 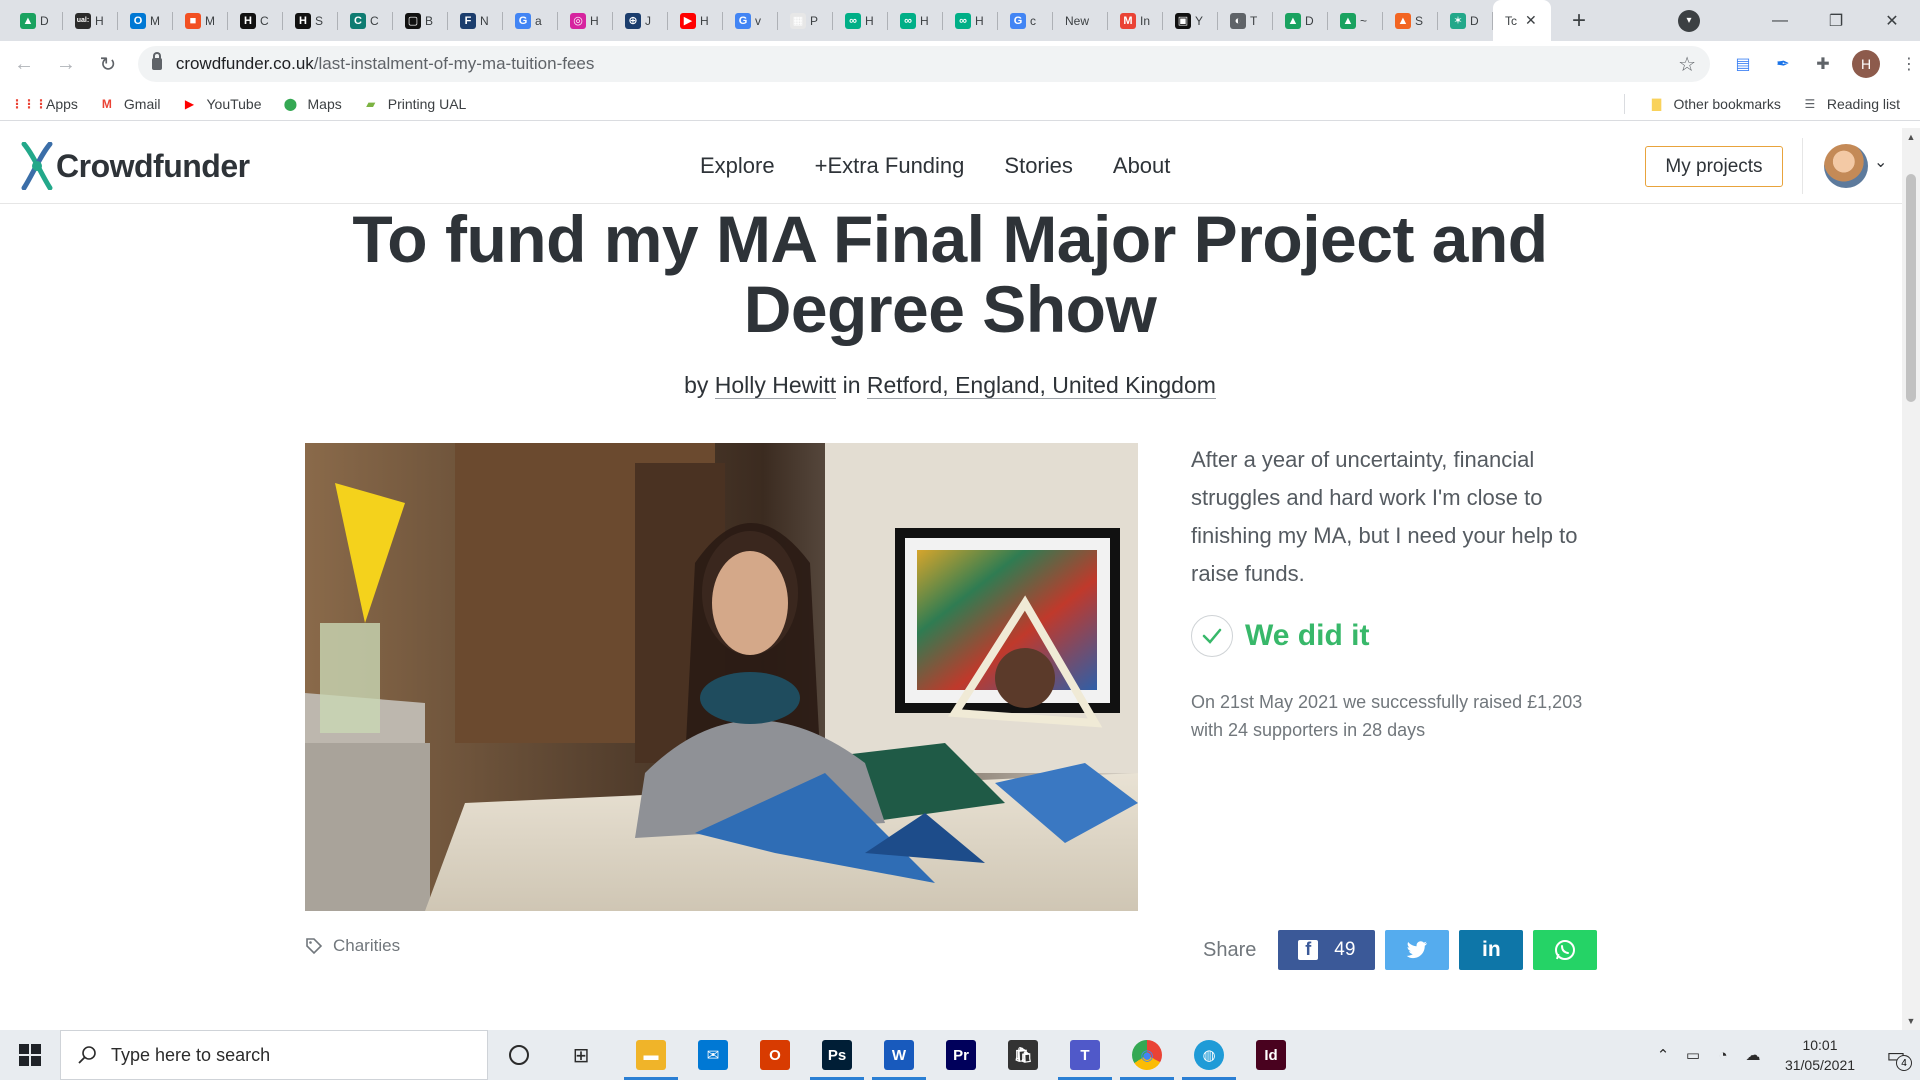 I want to click on browser-tab: ▲ ~, so click(x=1355, y=20).